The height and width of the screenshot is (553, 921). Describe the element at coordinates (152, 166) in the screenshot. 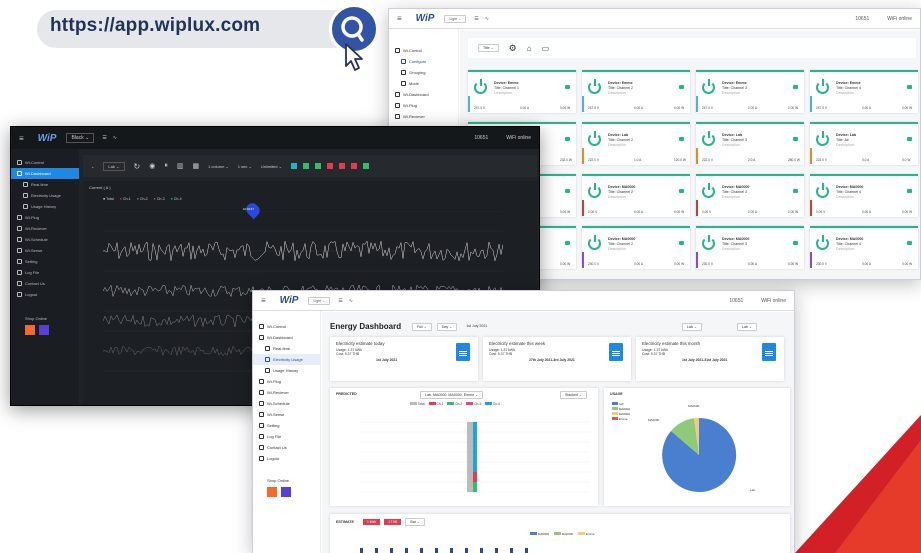

I see `eye-icon: ◉` at that location.